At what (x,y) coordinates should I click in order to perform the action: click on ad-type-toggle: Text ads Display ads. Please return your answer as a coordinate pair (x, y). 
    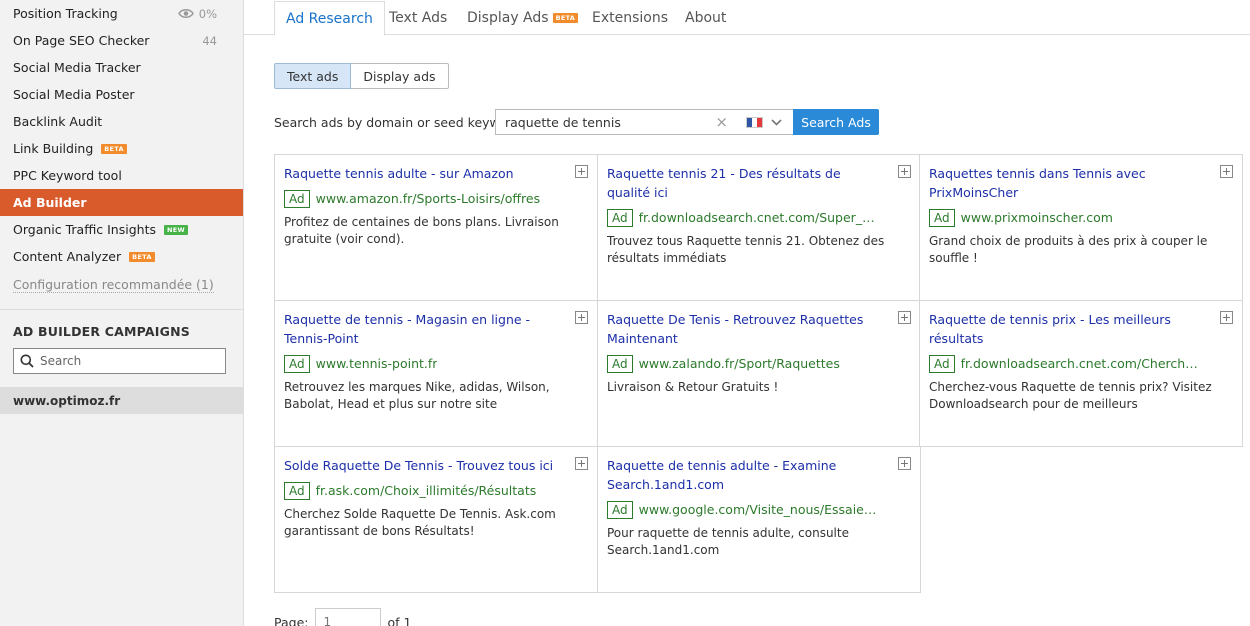
    Looking at the image, I should click on (361, 76).